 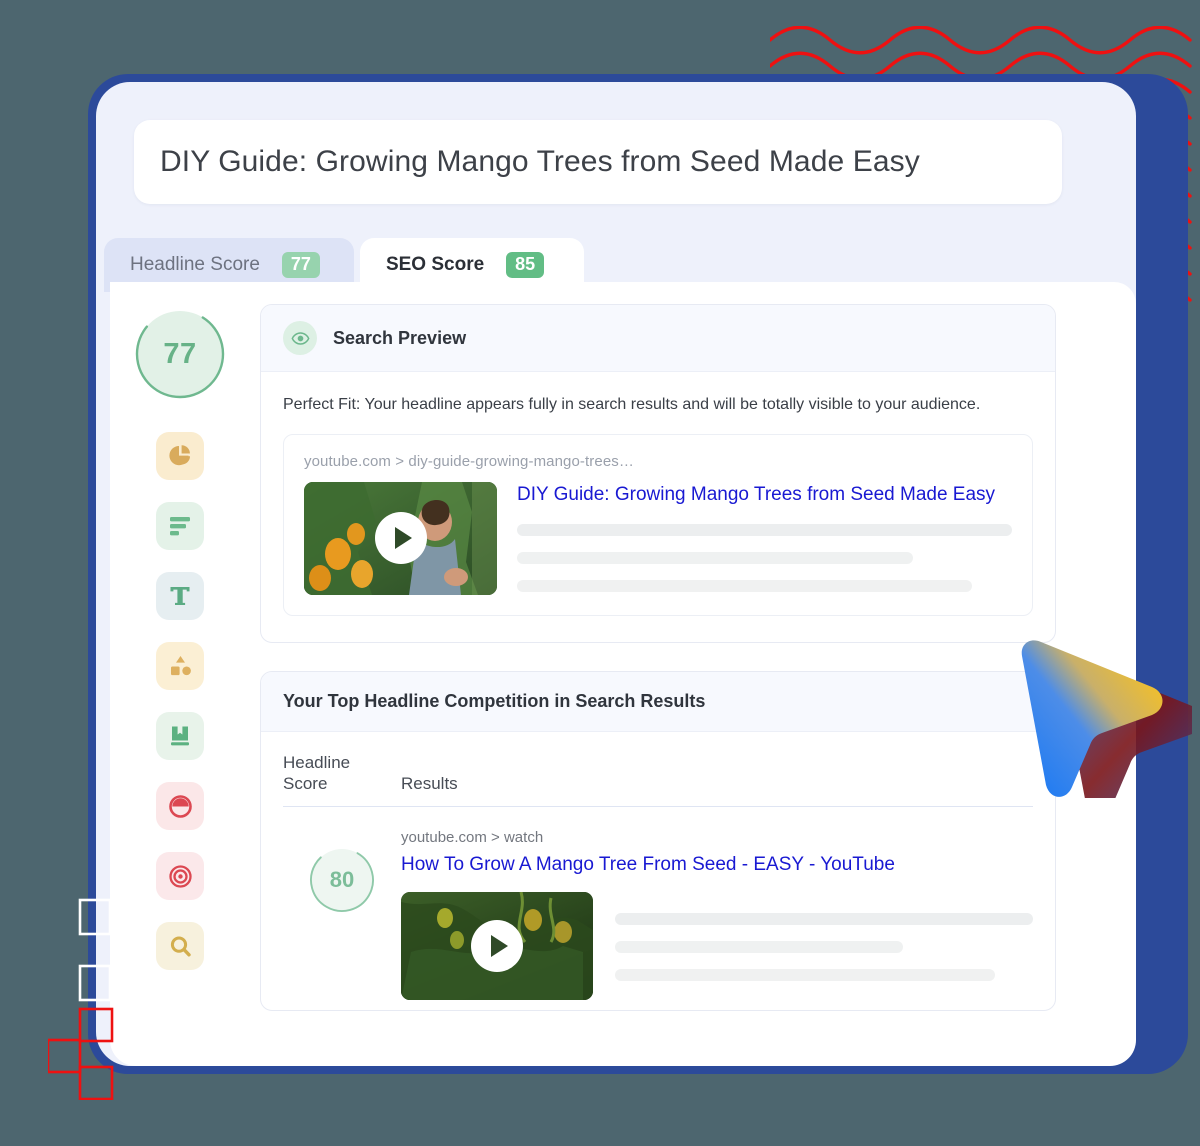 What do you see at coordinates (658, 338) in the screenshot?
I see `search-preview-header: Search Preview` at bounding box center [658, 338].